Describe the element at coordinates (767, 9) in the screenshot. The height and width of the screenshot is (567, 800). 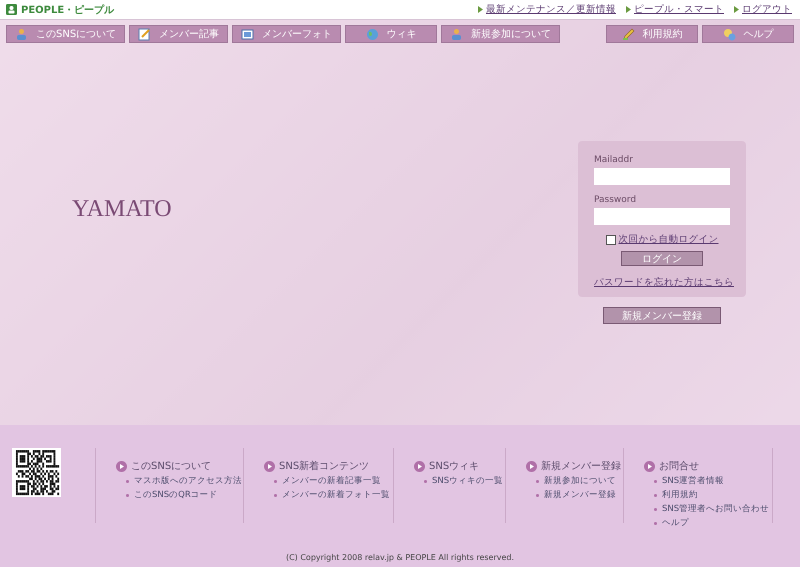
I see `header-link: ログアウト` at that location.